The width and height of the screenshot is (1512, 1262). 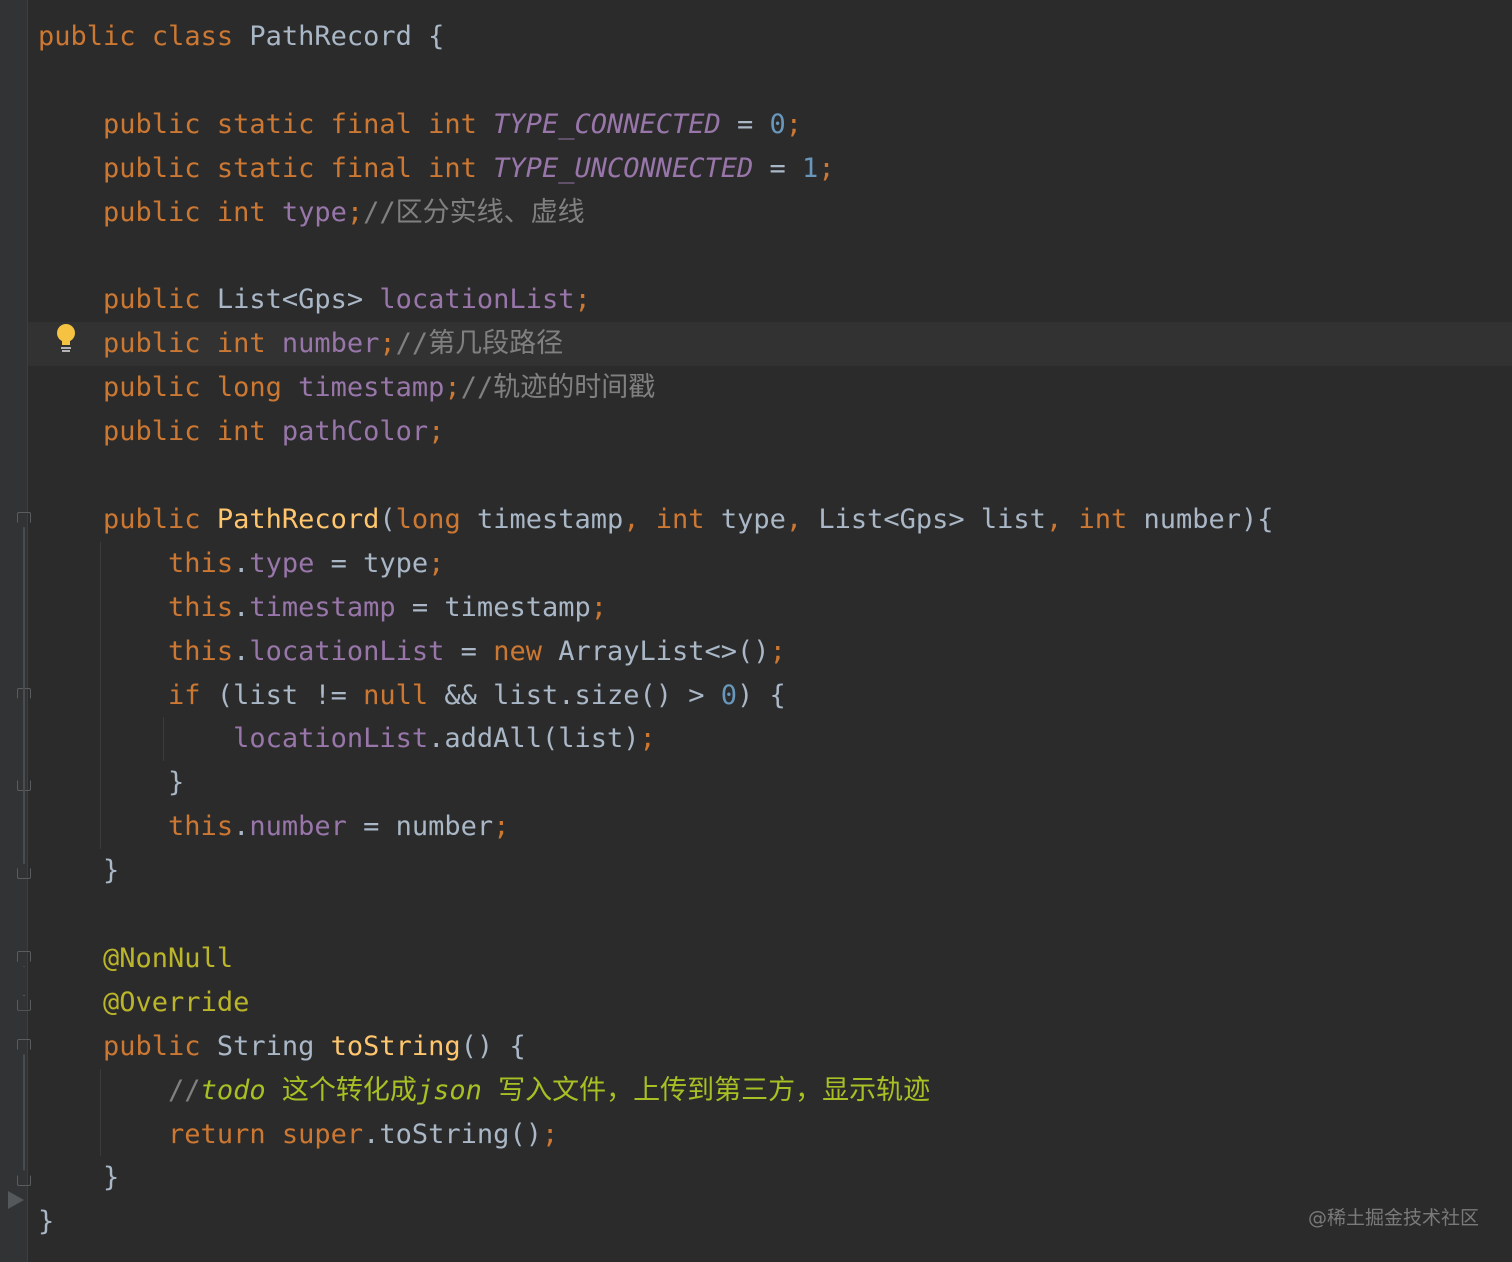 What do you see at coordinates (311, 213) in the screenshot?
I see `code-line: public int type;//区分实线、虚线` at bounding box center [311, 213].